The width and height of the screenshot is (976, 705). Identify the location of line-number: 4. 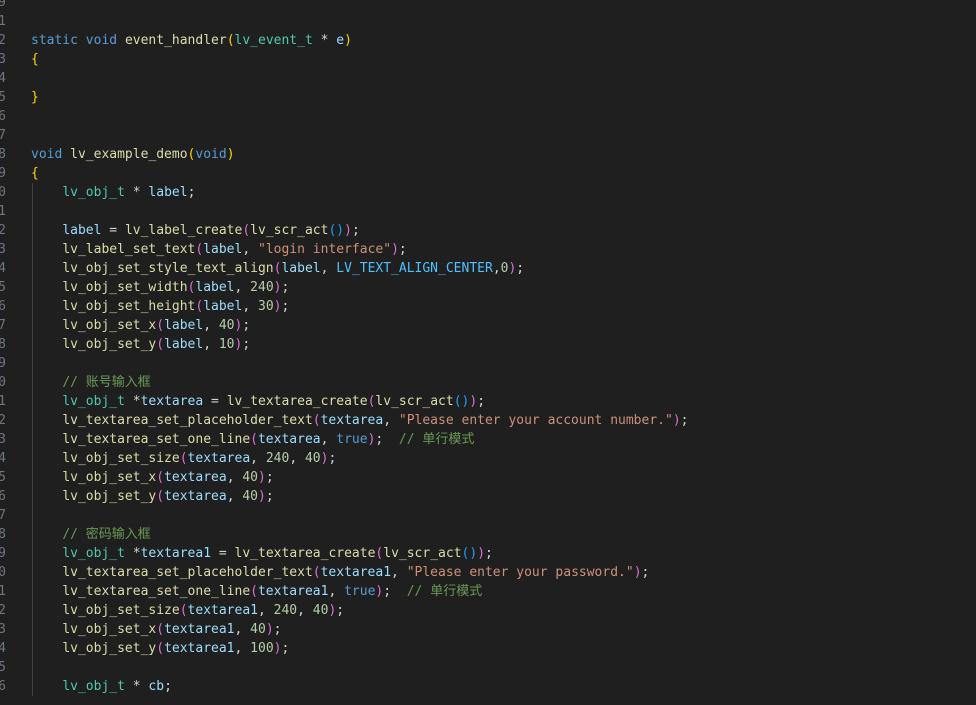
(3, 648).